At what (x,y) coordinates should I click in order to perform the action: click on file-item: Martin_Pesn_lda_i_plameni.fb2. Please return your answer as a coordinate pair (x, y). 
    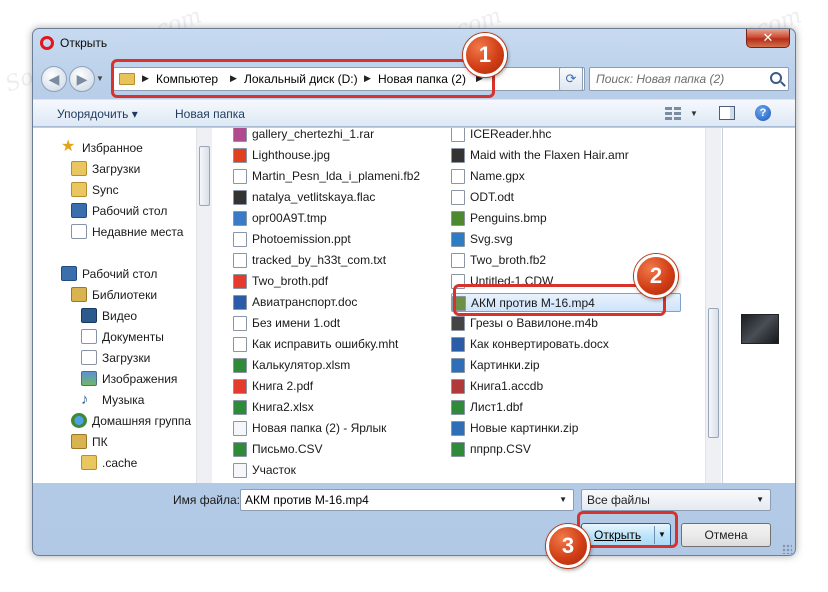
    Looking at the image, I should click on (335, 176).